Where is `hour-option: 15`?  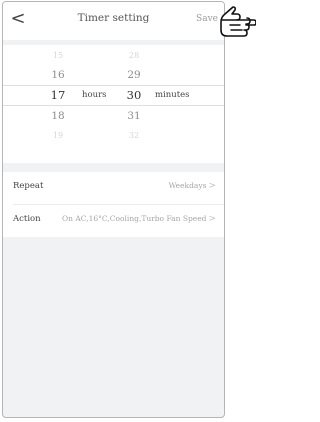 hour-option: 15 is located at coordinates (58, 56).